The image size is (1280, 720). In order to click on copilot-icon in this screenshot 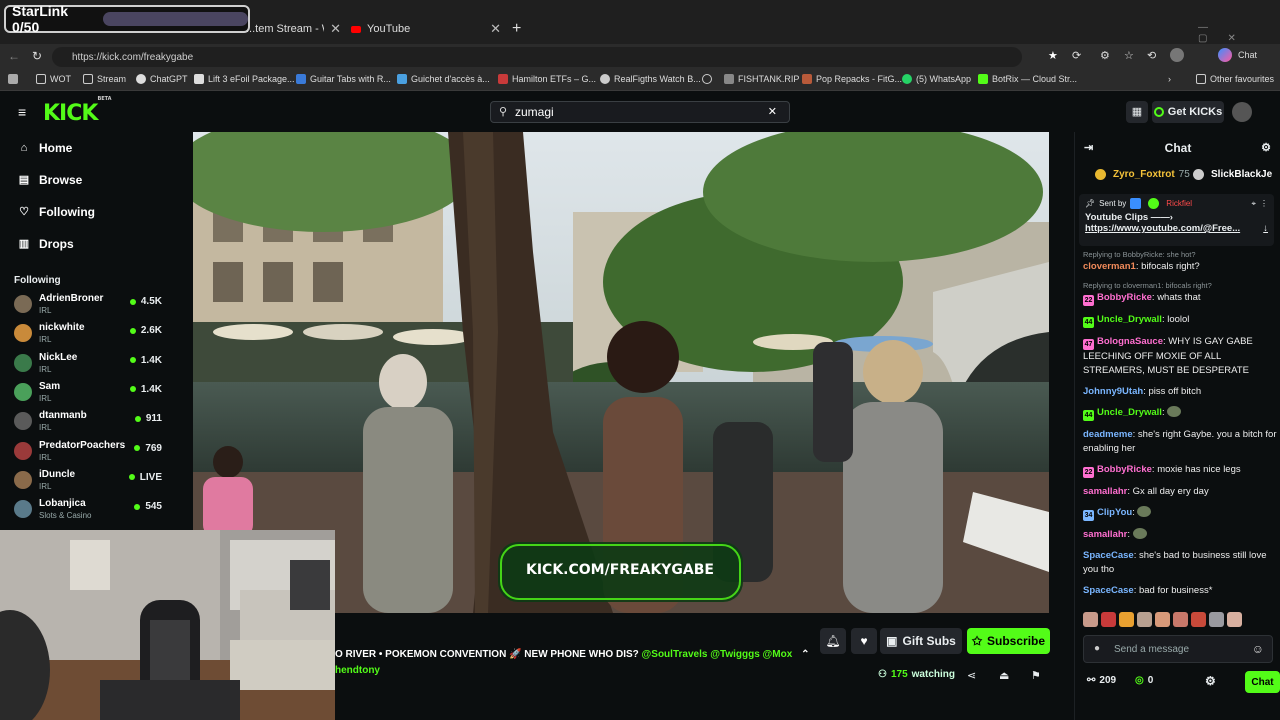, I will do `click(1225, 55)`.